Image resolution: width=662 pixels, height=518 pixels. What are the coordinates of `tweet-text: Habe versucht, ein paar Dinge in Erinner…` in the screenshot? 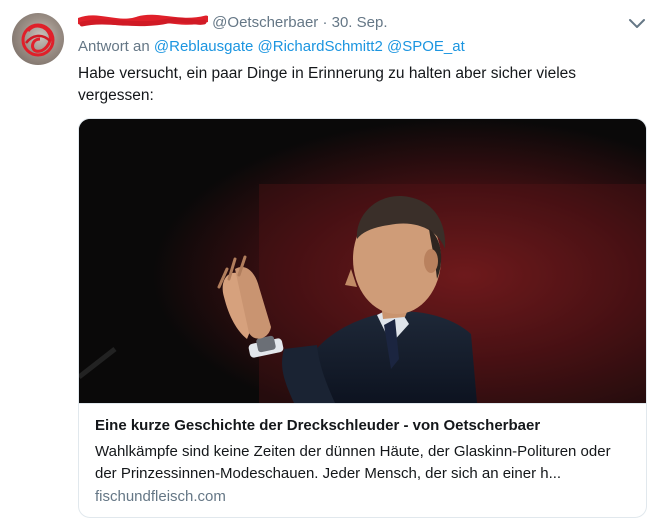 It's located at (327, 84).